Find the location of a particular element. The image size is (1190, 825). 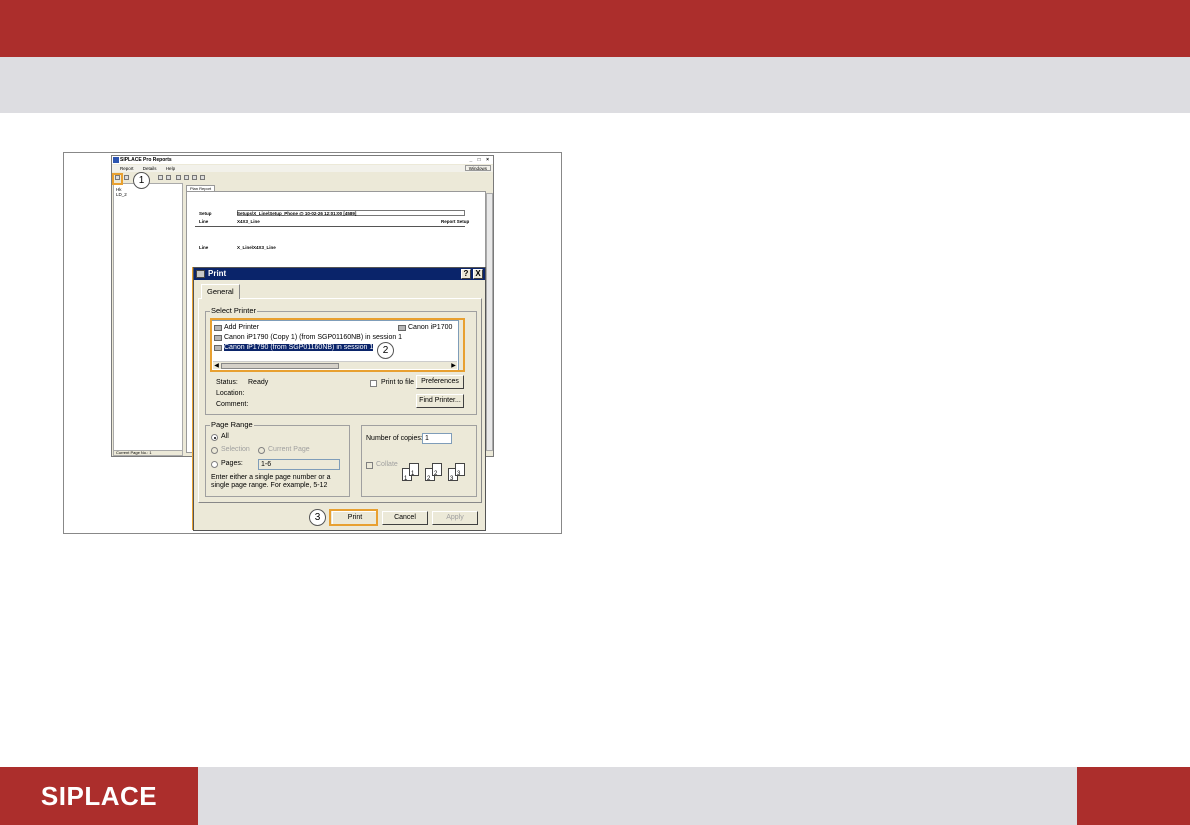

copies-input: 1 is located at coordinates (437, 438).